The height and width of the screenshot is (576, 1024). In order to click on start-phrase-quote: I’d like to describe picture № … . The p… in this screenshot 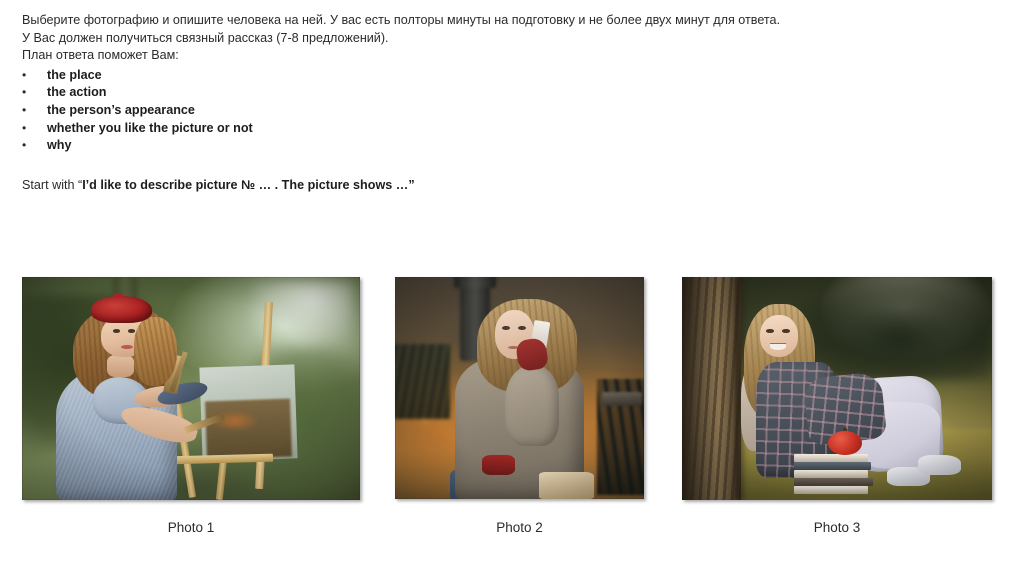, I will do `click(245, 185)`.